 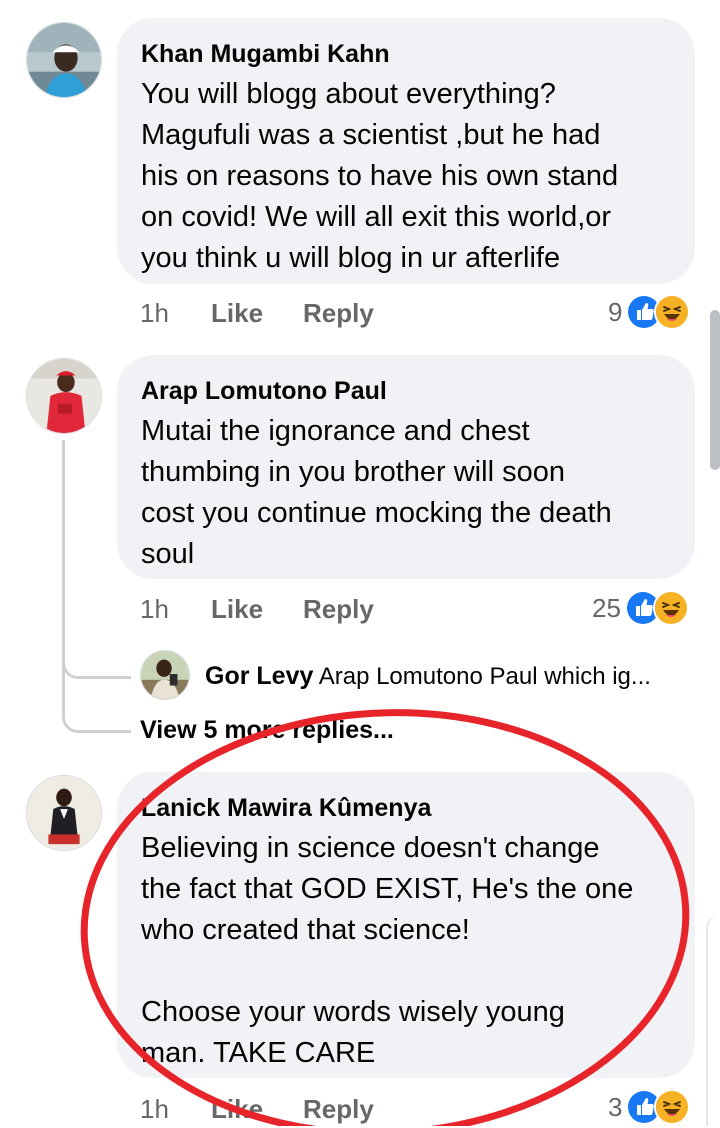 I want to click on comment-author: Khan Mugambi Kahn, so click(x=406, y=54).